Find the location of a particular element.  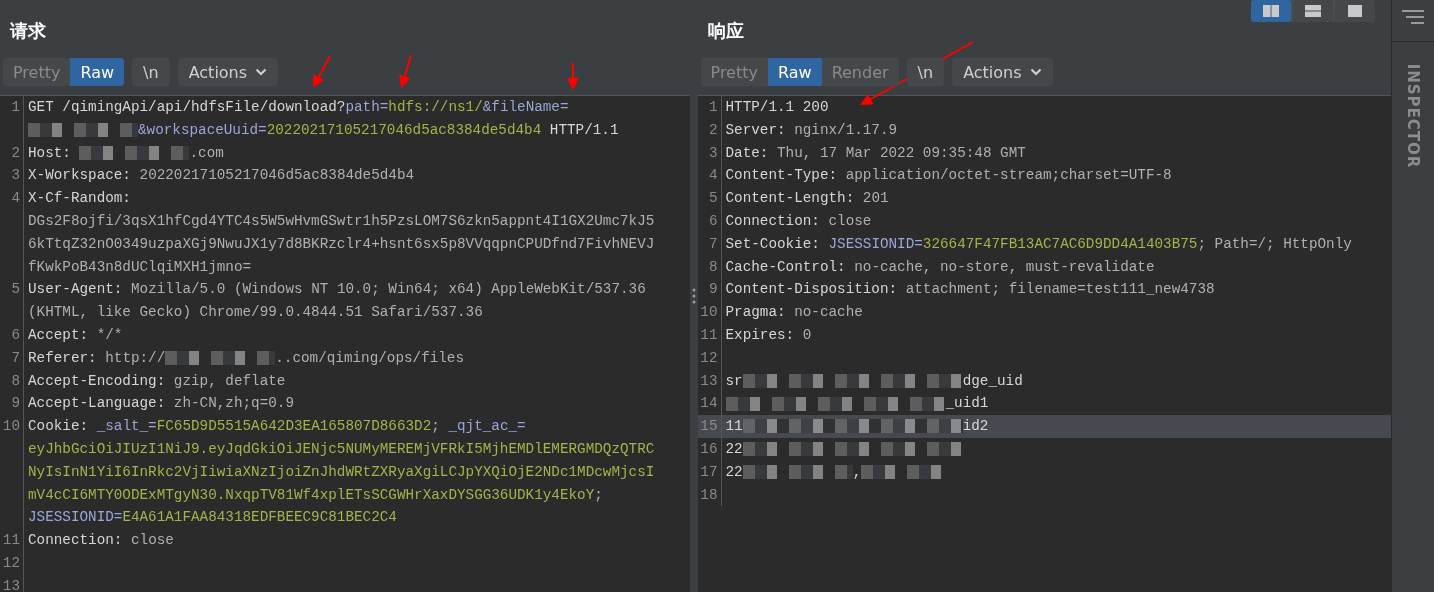

pane-title: 请求 is located at coordinates (28, 31).